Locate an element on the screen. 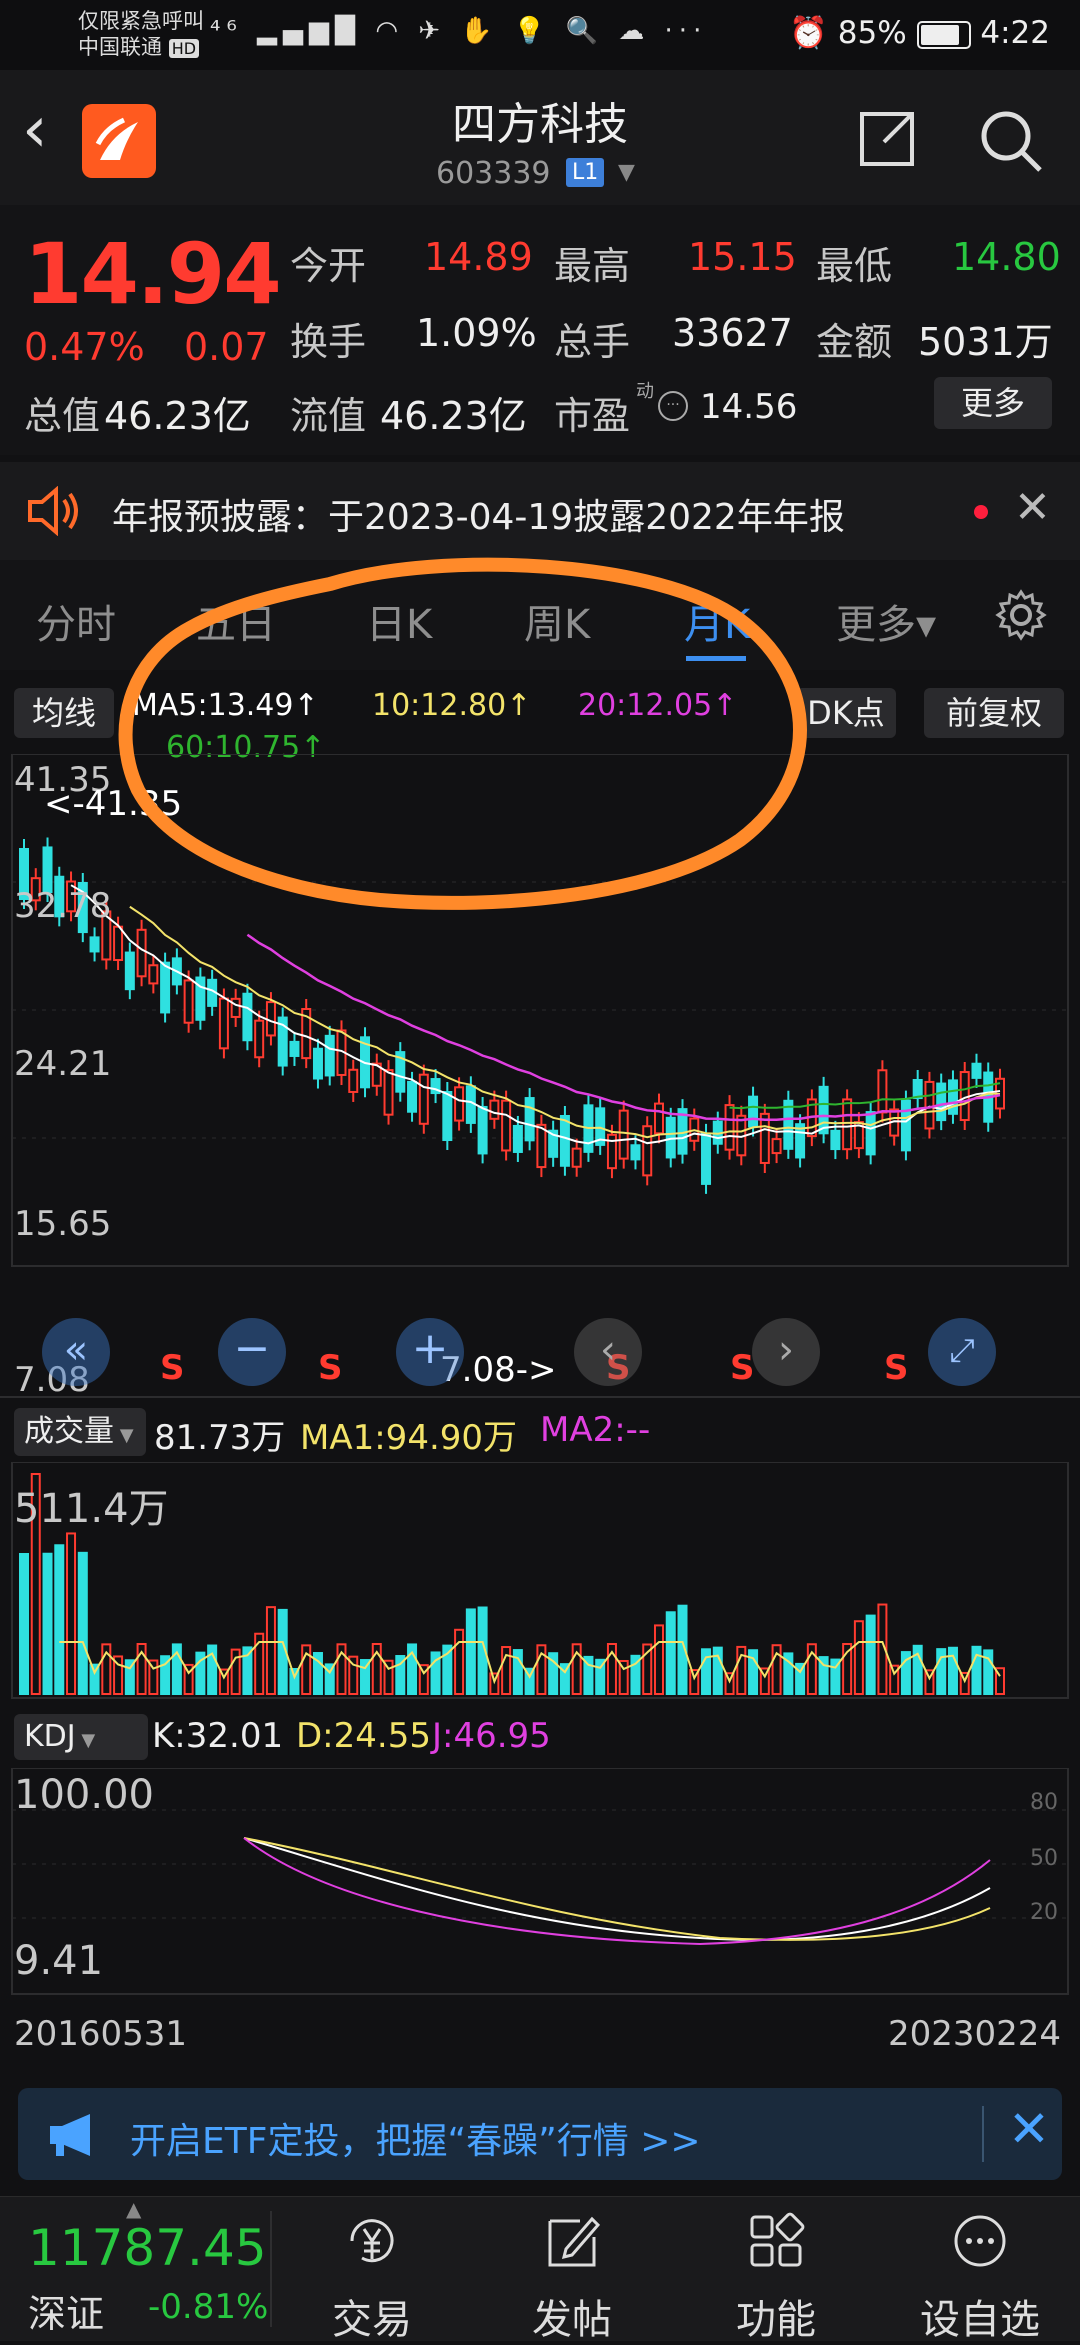  alarm-icon: ⏰ is located at coordinates (808, 33).